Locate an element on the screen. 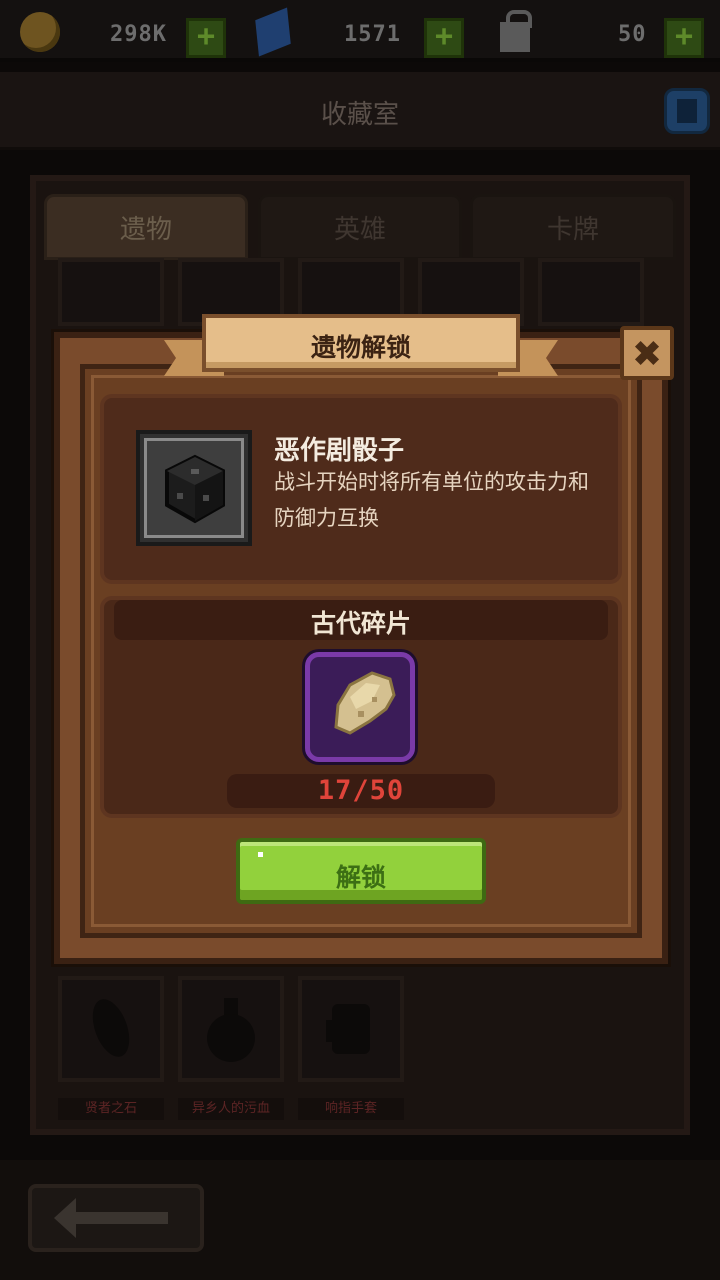  tab-cards: 卡牌 is located at coordinates (573, 227).